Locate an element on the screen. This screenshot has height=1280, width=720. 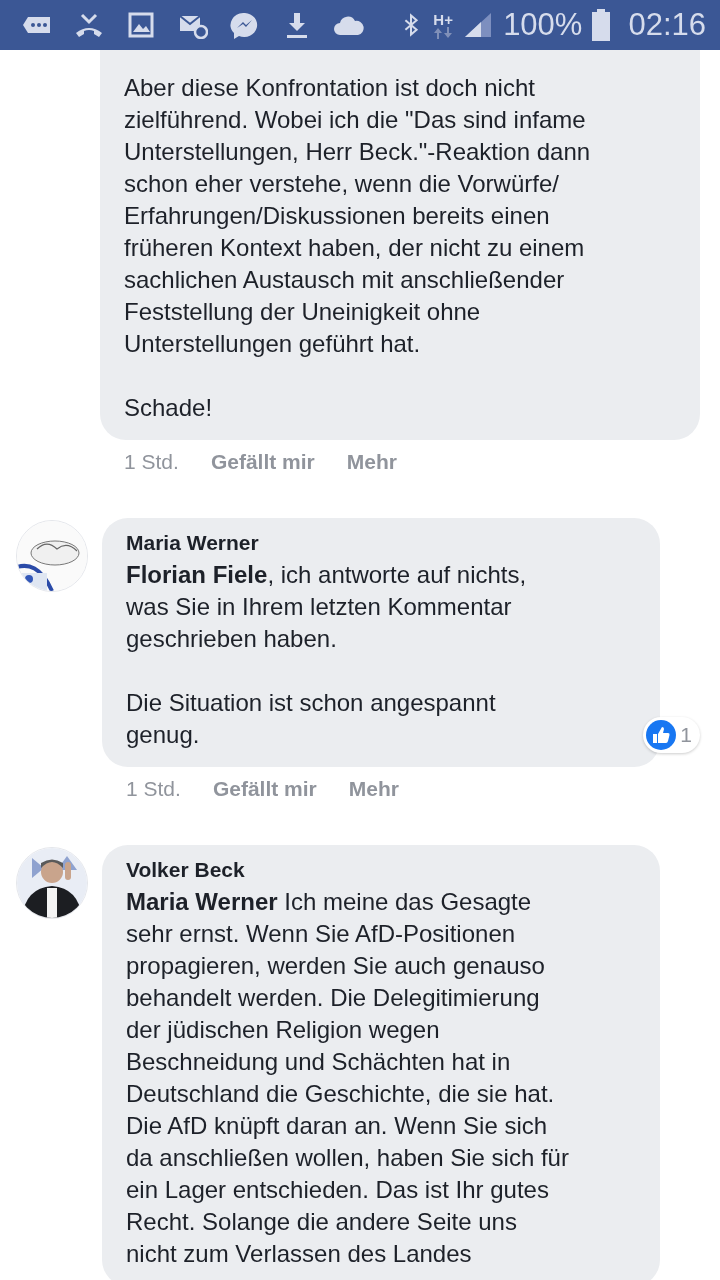
missed-call-icon is located at coordinates (89, 25).